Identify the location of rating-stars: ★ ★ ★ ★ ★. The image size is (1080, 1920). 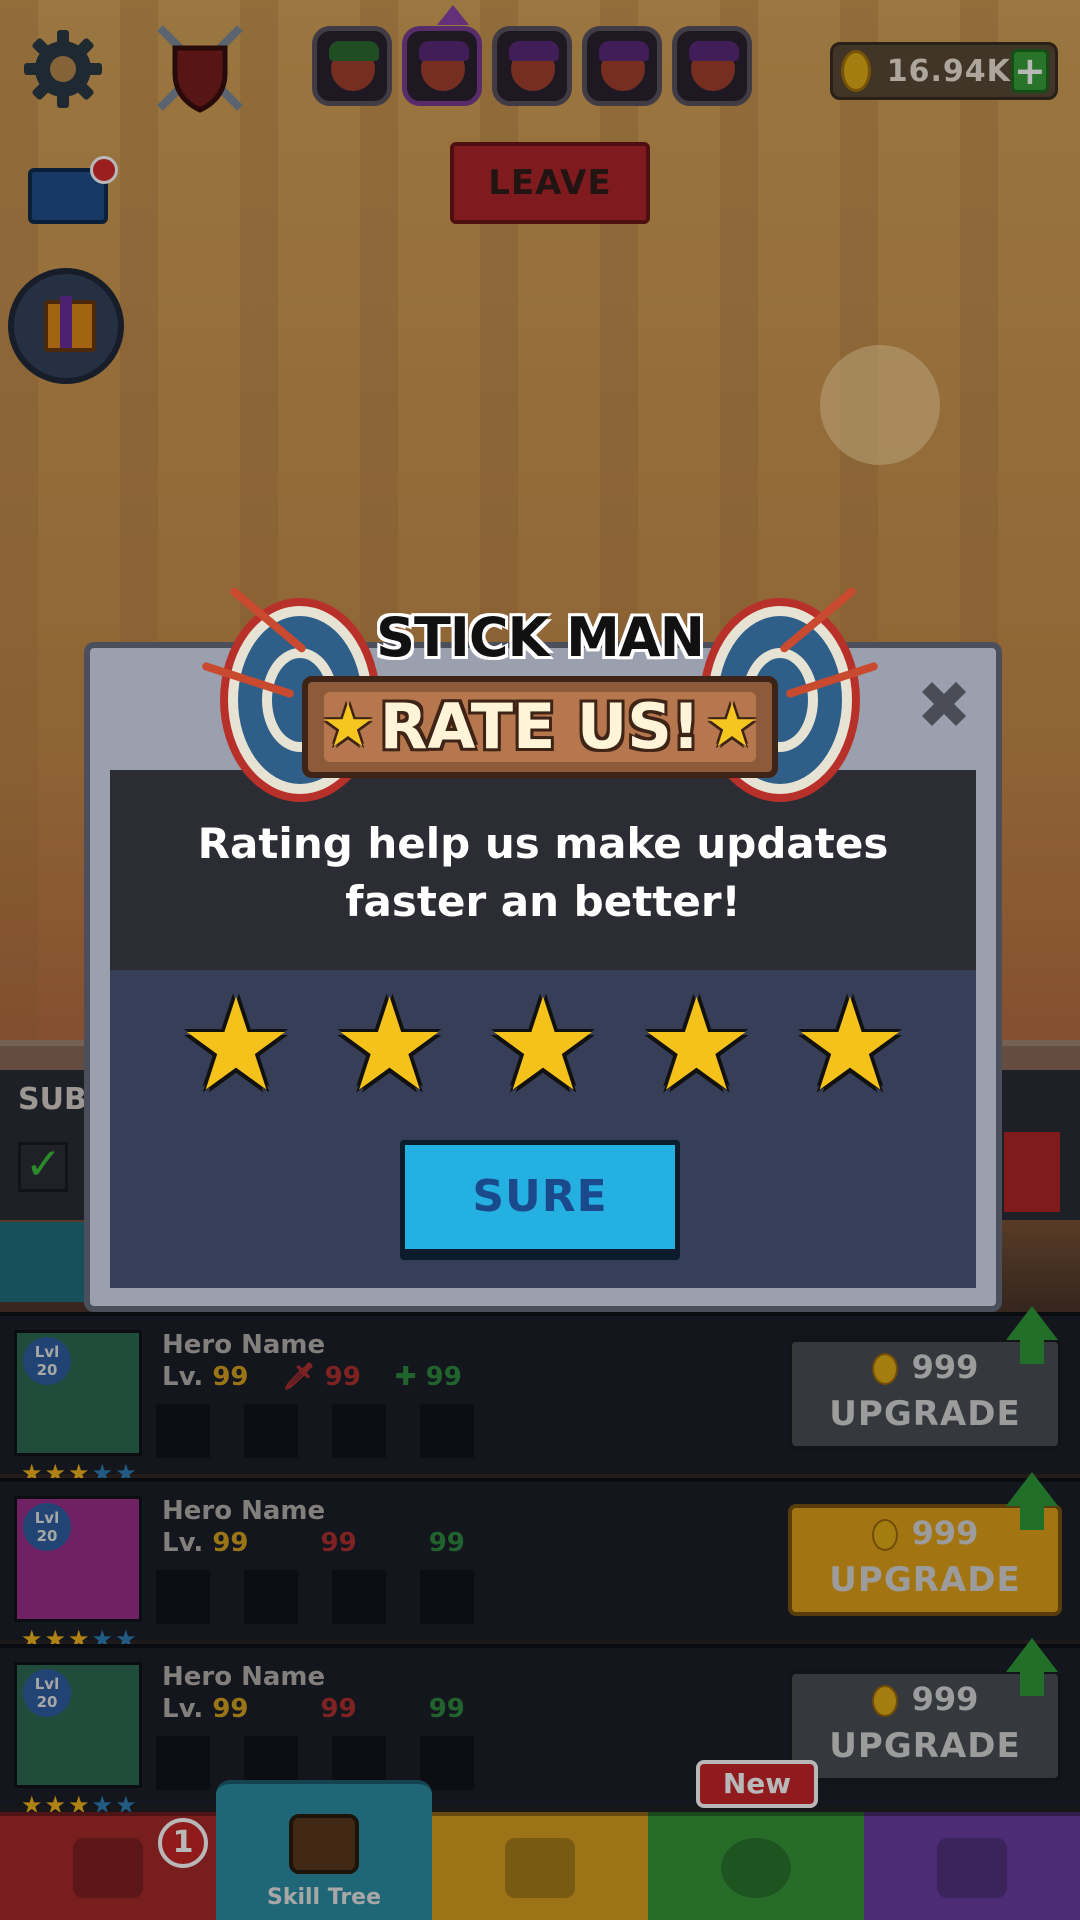
(543, 1046).